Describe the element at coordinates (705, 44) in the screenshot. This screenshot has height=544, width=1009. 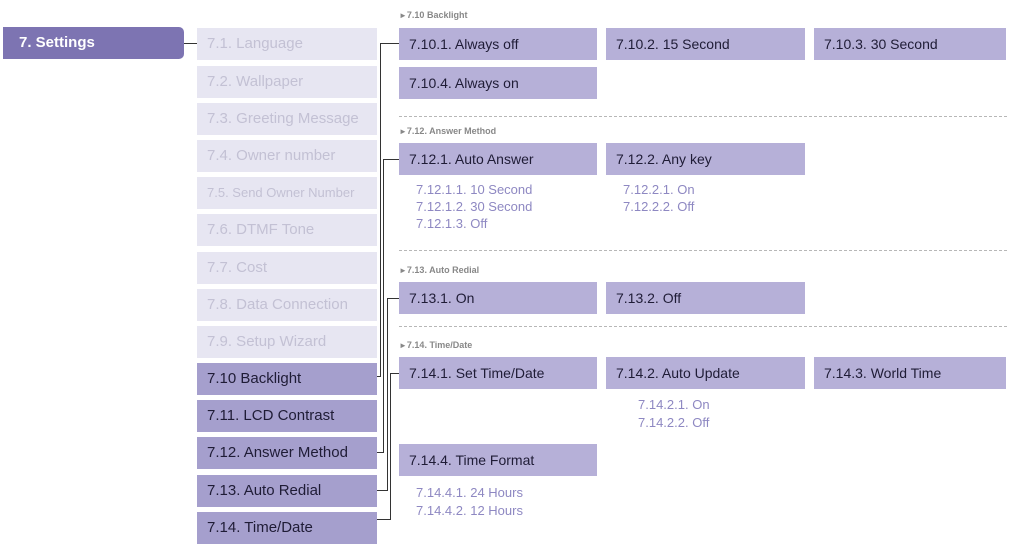
I see `option-backlight-15-second: 7.10.2. 15 Second` at that location.